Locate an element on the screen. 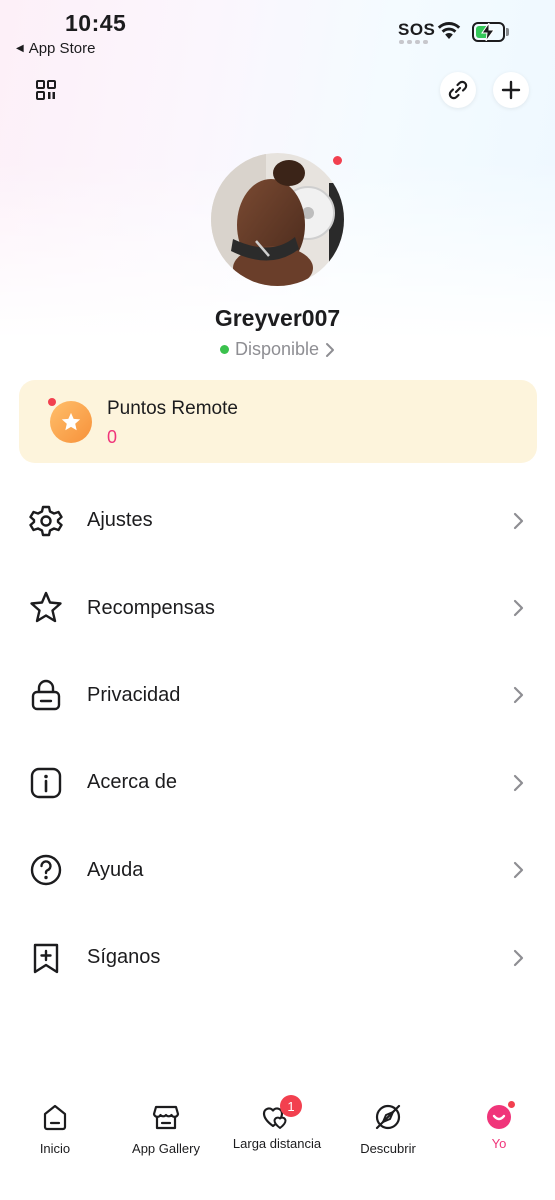 Image resolution: width=555 pixels, height=1200 pixels. points-value: 0 is located at coordinates (112, 437).